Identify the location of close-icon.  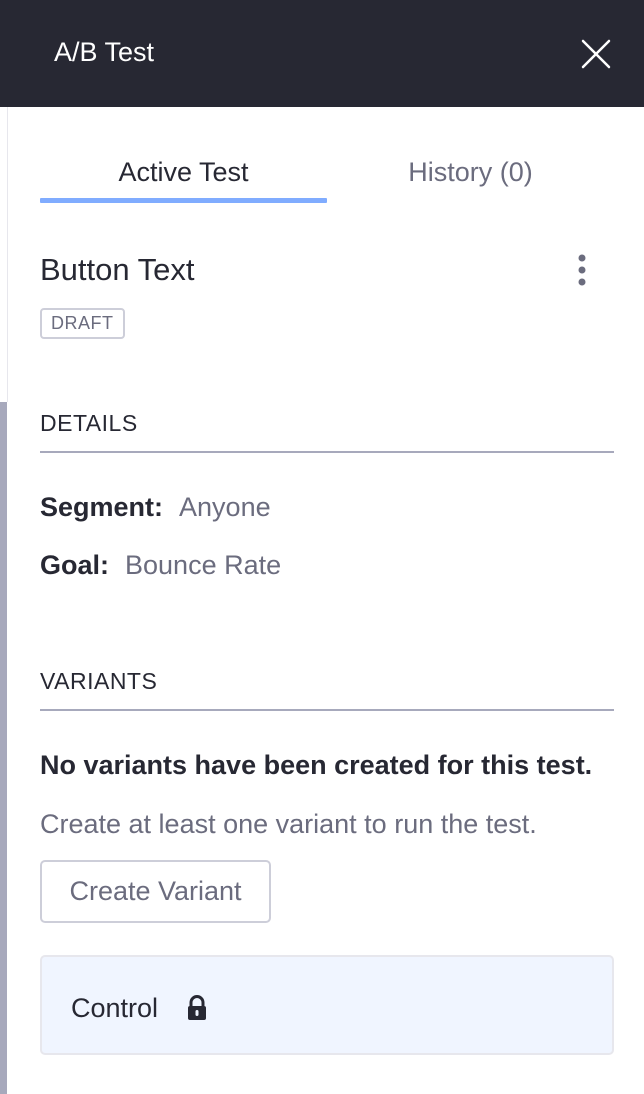
(596, 54).